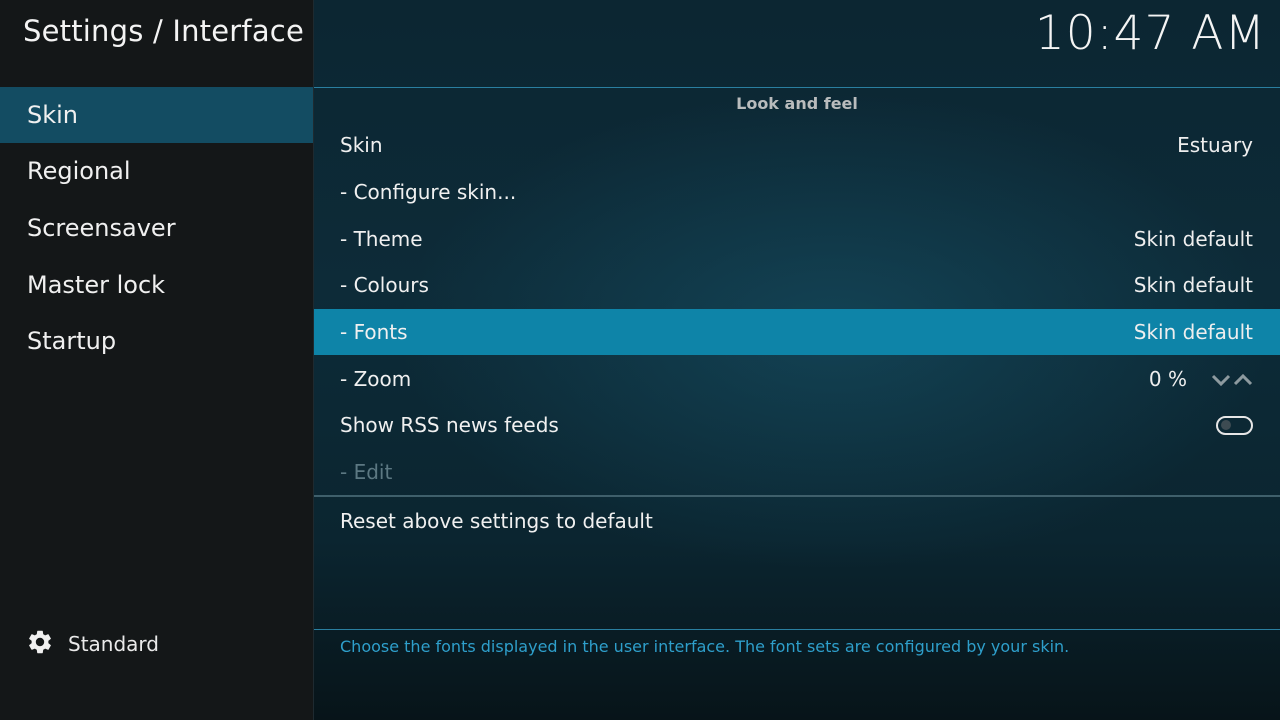 This screenshot has width=1280, height=720. What do you see at coordinates (361, 145) in the screenshot?
I see `setting-label: Skin` at bounding box center [361, 145].